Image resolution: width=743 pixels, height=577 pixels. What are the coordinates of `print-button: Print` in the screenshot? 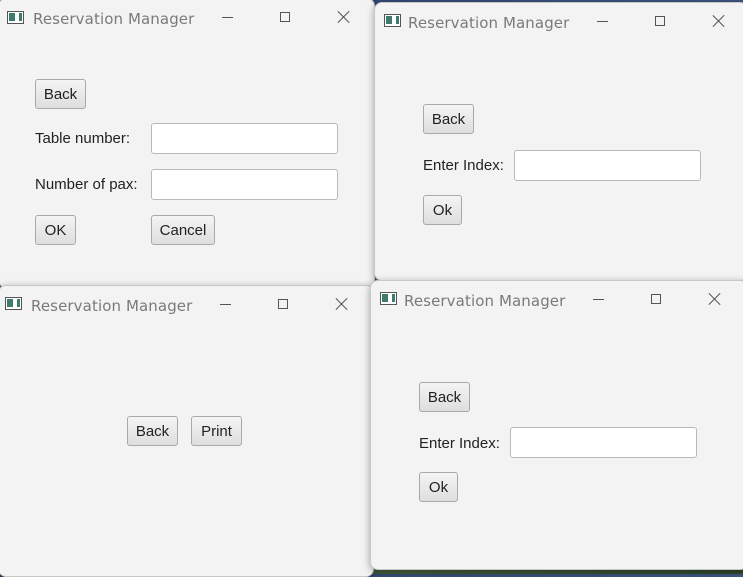 It's located at (216, 431).